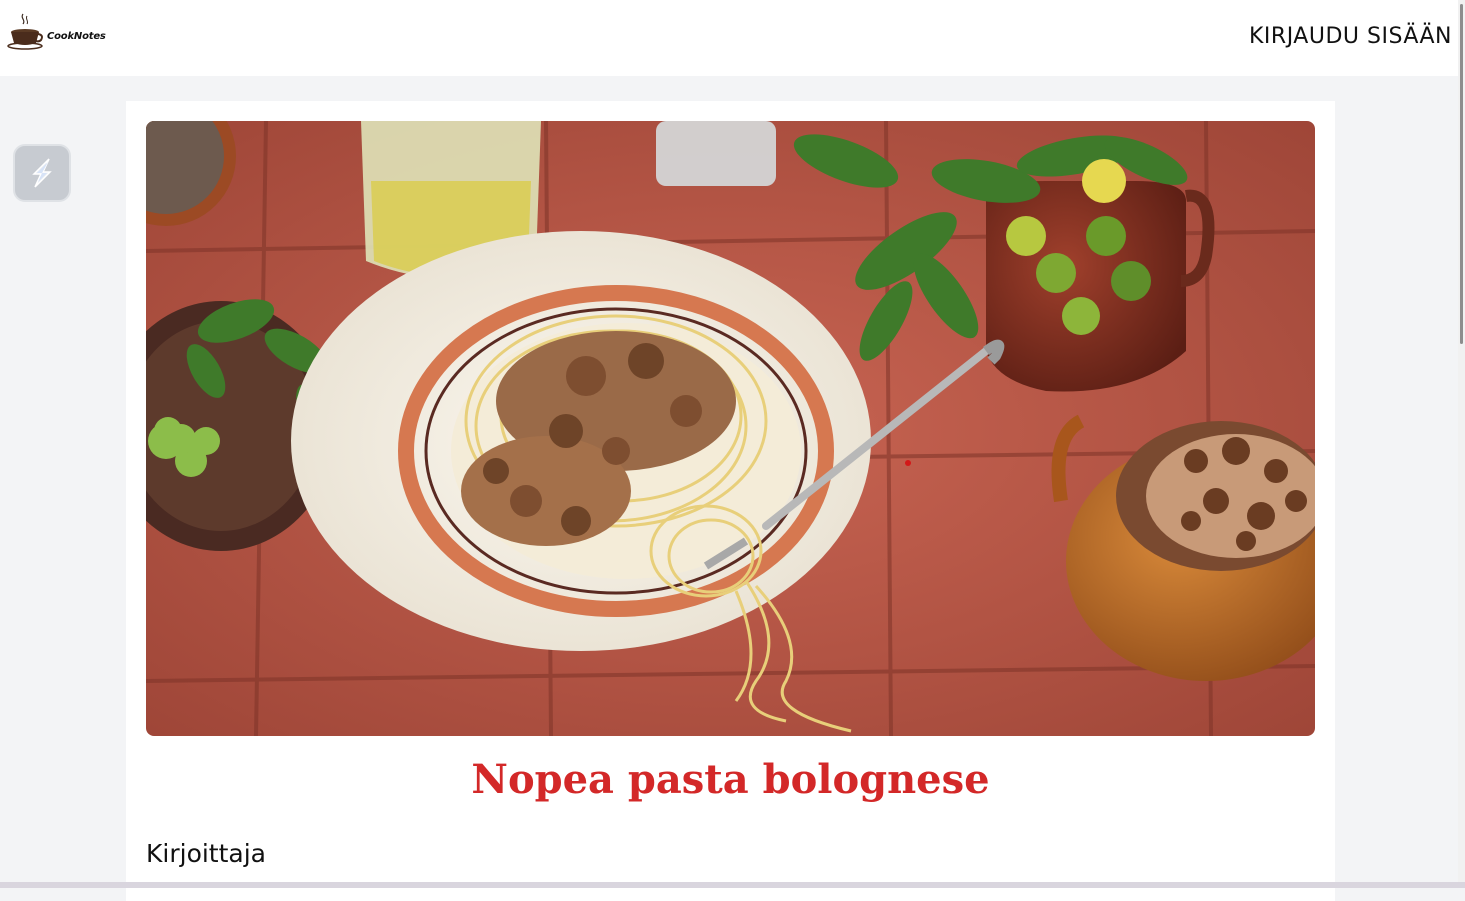  What do you see at coordinates (1350, 36) in the screenshot?
I see `login-link: KIRJAUDU SISÄÄN` at bounding box center [1350, 36].